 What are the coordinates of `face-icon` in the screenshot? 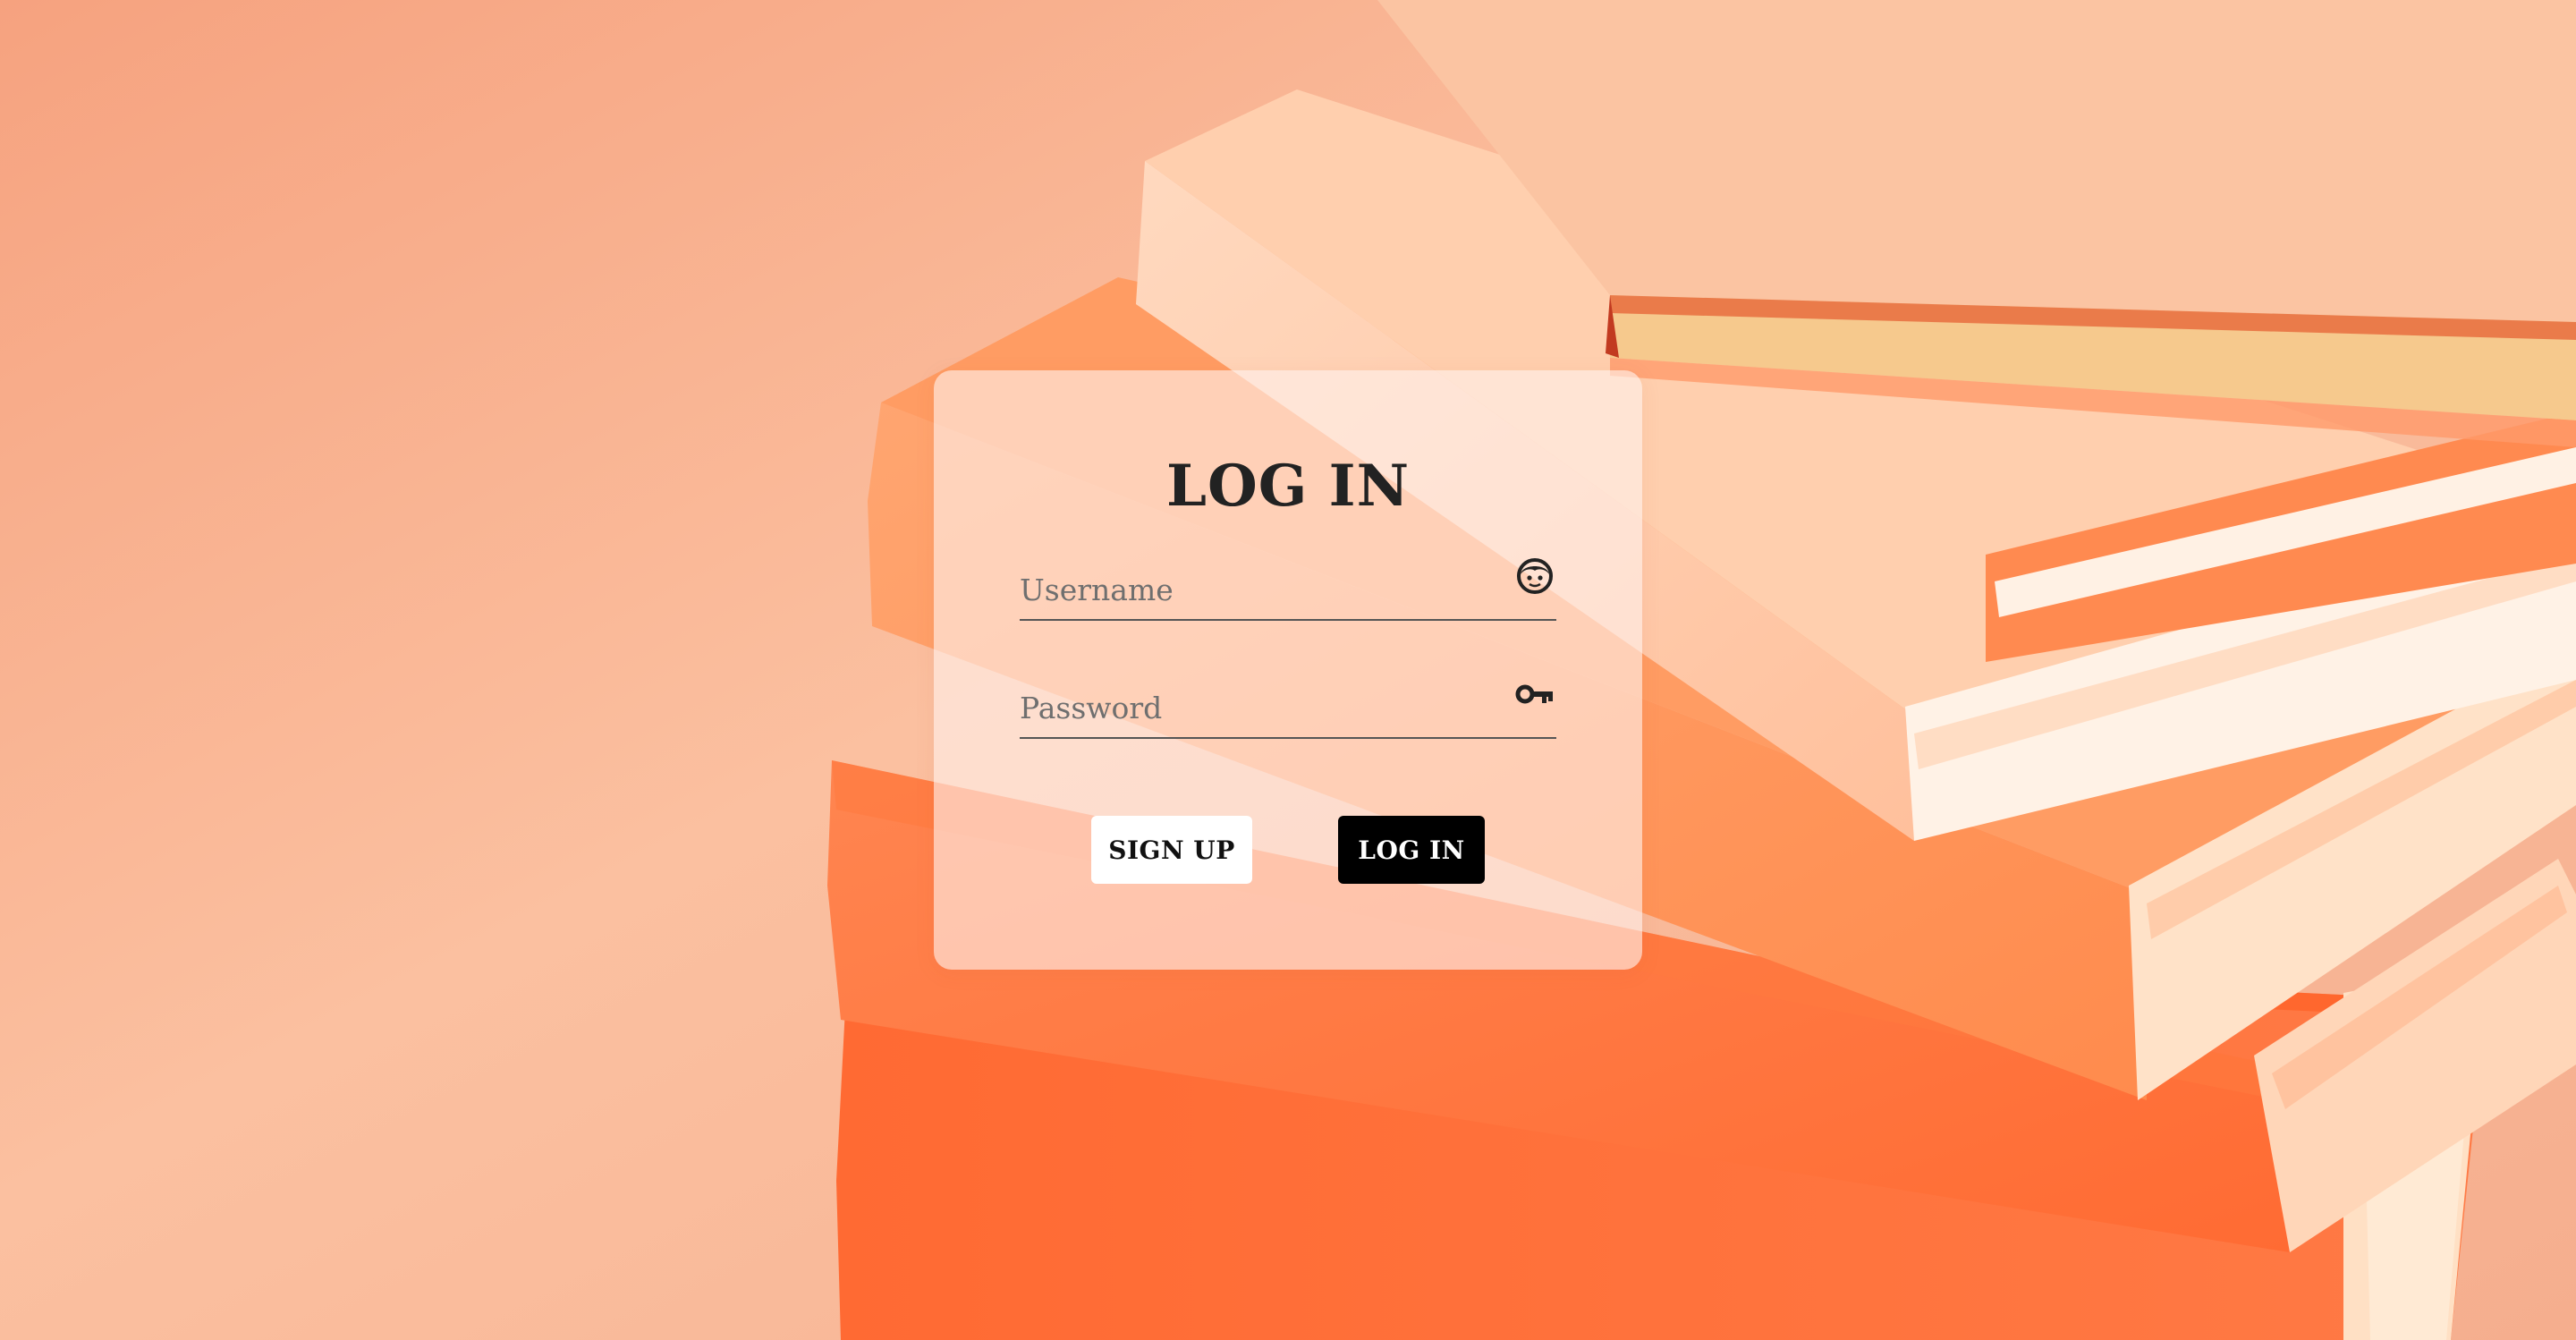 It's located at (1535, 576).